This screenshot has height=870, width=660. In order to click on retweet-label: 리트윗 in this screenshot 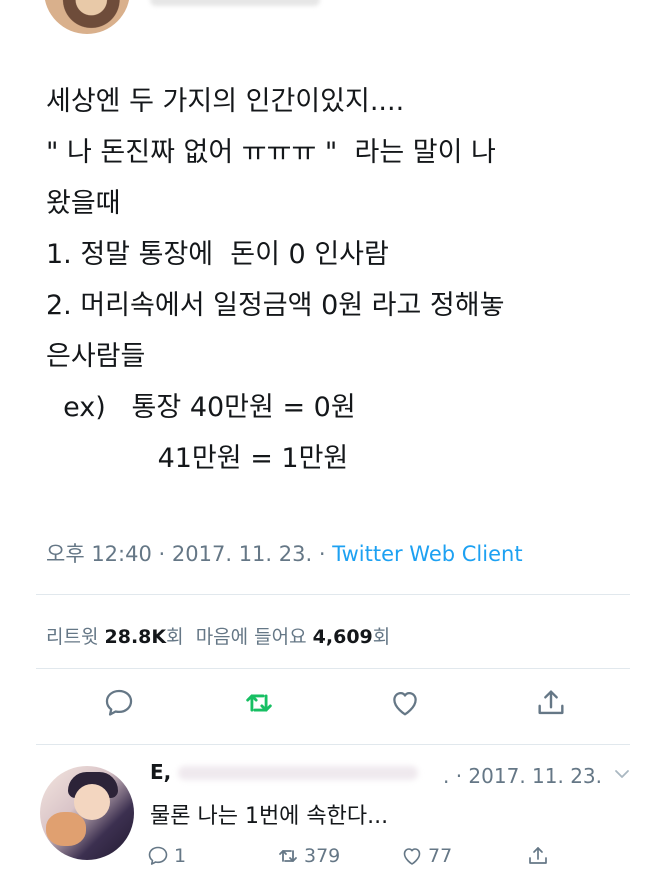, I will do `click(72, 637)`.